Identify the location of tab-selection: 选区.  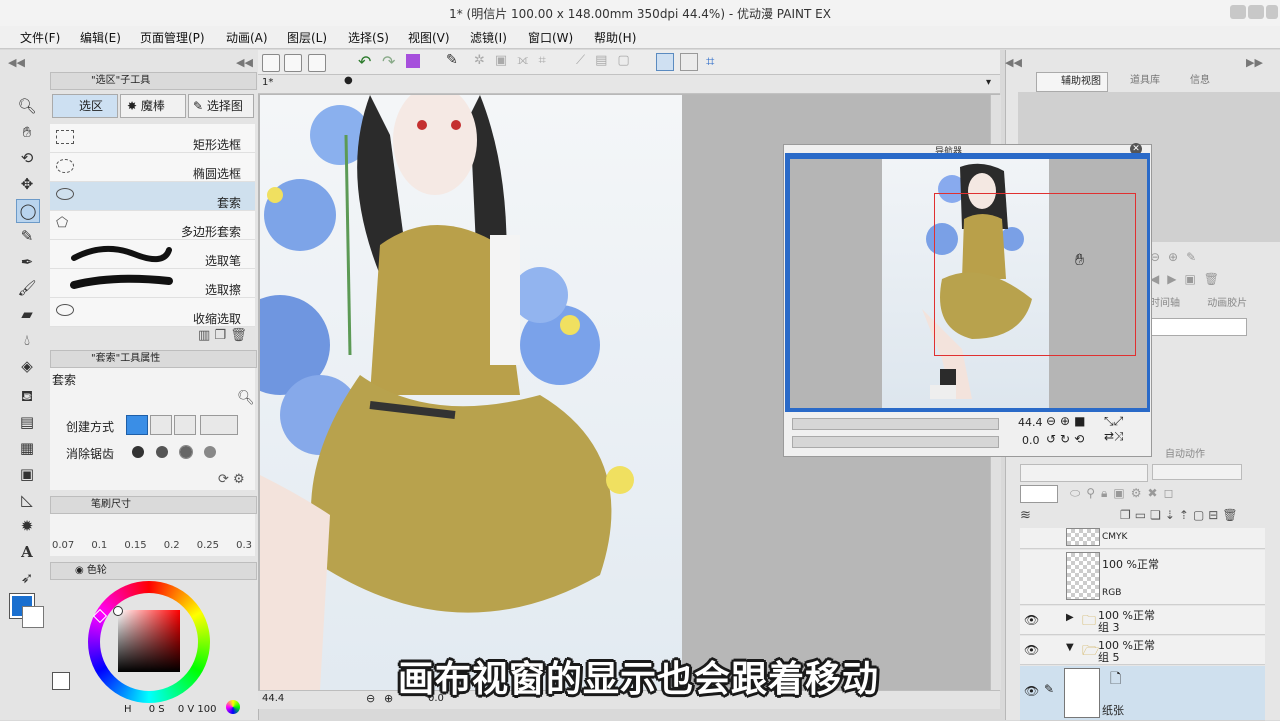
(85, 106).